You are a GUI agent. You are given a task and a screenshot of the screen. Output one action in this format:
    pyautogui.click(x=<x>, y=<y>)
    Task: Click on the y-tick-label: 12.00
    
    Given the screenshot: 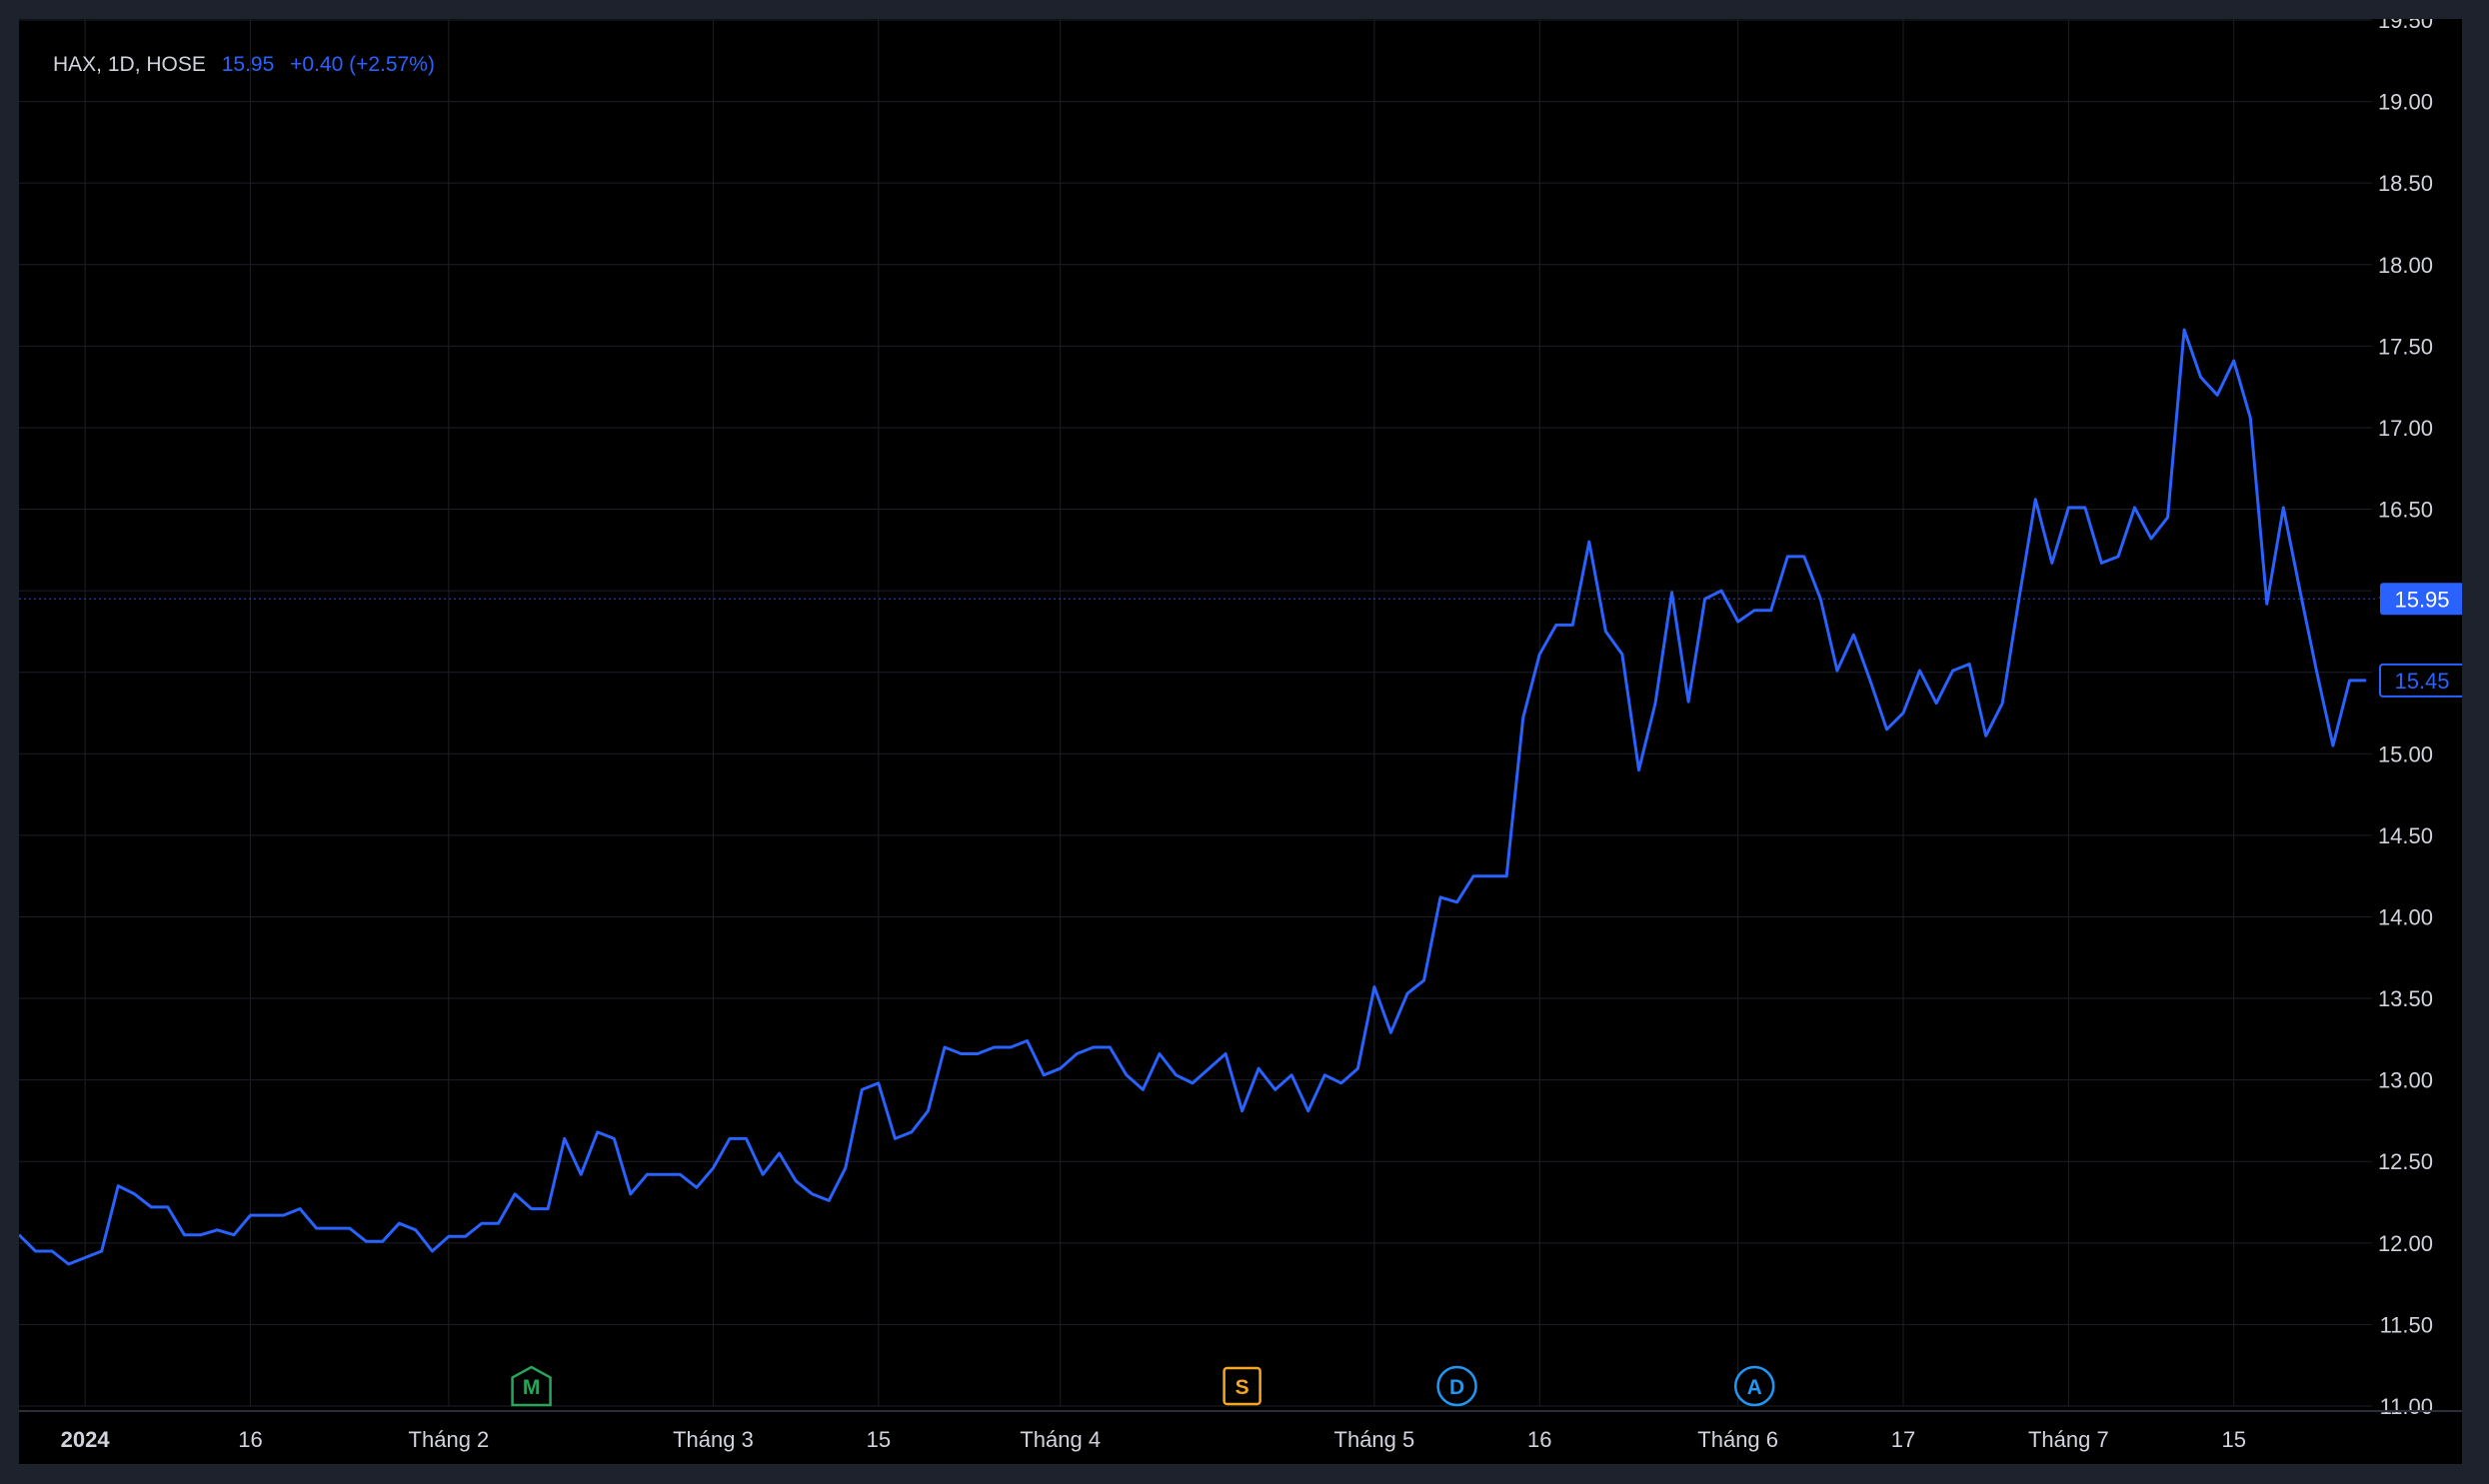 What is the action you would take?
    pyautogui.click(x=2405, y=1243)
    